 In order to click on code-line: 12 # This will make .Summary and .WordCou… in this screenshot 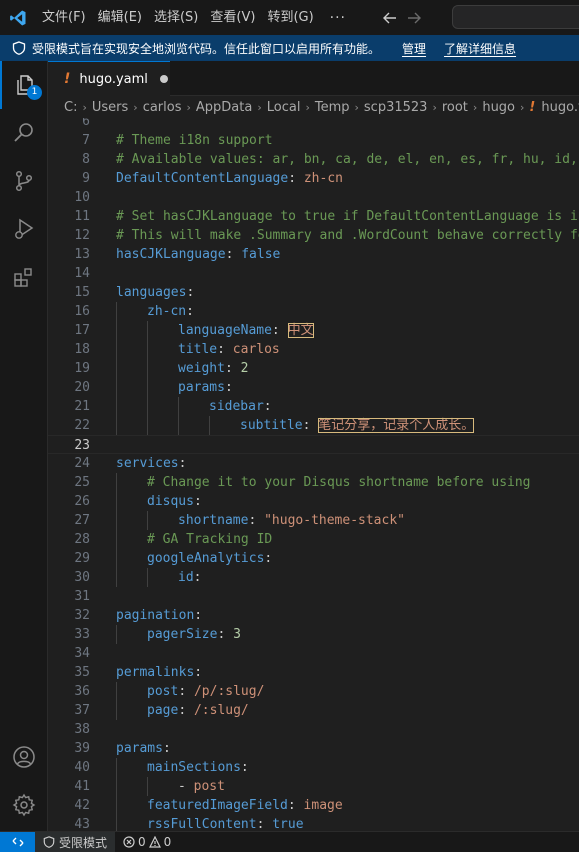, I will do `click(313, 235)`.